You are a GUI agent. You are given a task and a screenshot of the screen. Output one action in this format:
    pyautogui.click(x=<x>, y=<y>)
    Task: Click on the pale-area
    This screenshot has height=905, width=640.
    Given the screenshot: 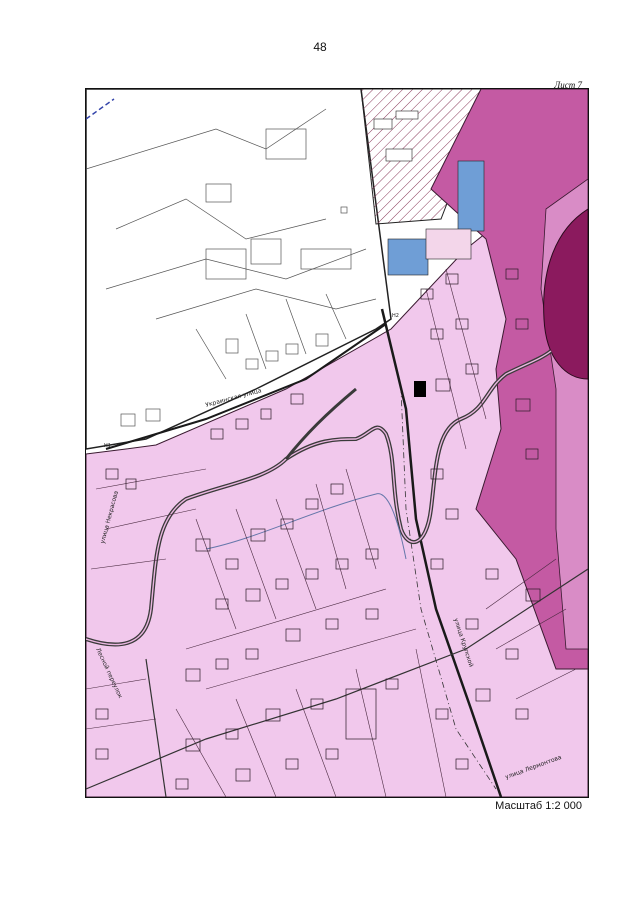 What is the action you would take?
    pyautogui.click(x=448, y=244)
    